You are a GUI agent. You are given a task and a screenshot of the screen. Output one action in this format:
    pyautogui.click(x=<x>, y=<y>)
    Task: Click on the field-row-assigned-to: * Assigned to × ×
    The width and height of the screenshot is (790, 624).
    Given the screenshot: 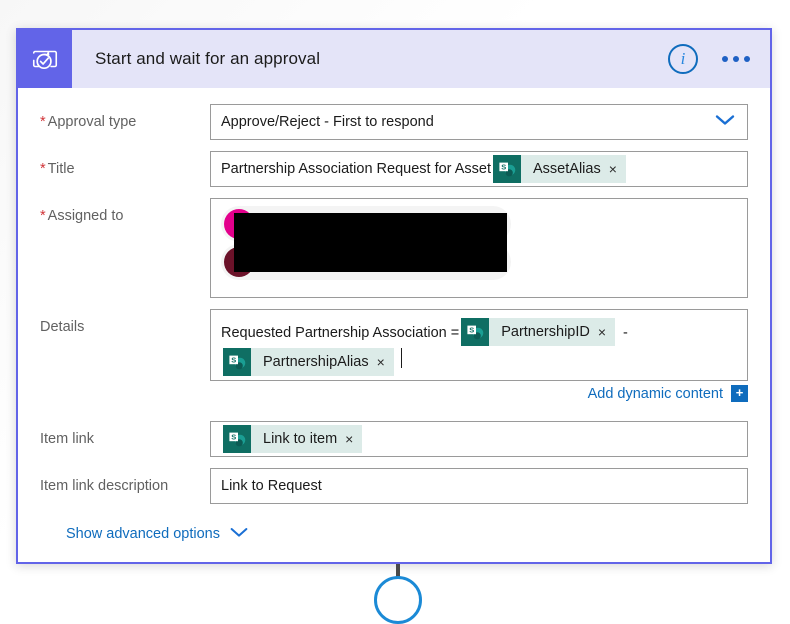 What is the action you would take?
    pyautogui.click(x=394, y=248)
    